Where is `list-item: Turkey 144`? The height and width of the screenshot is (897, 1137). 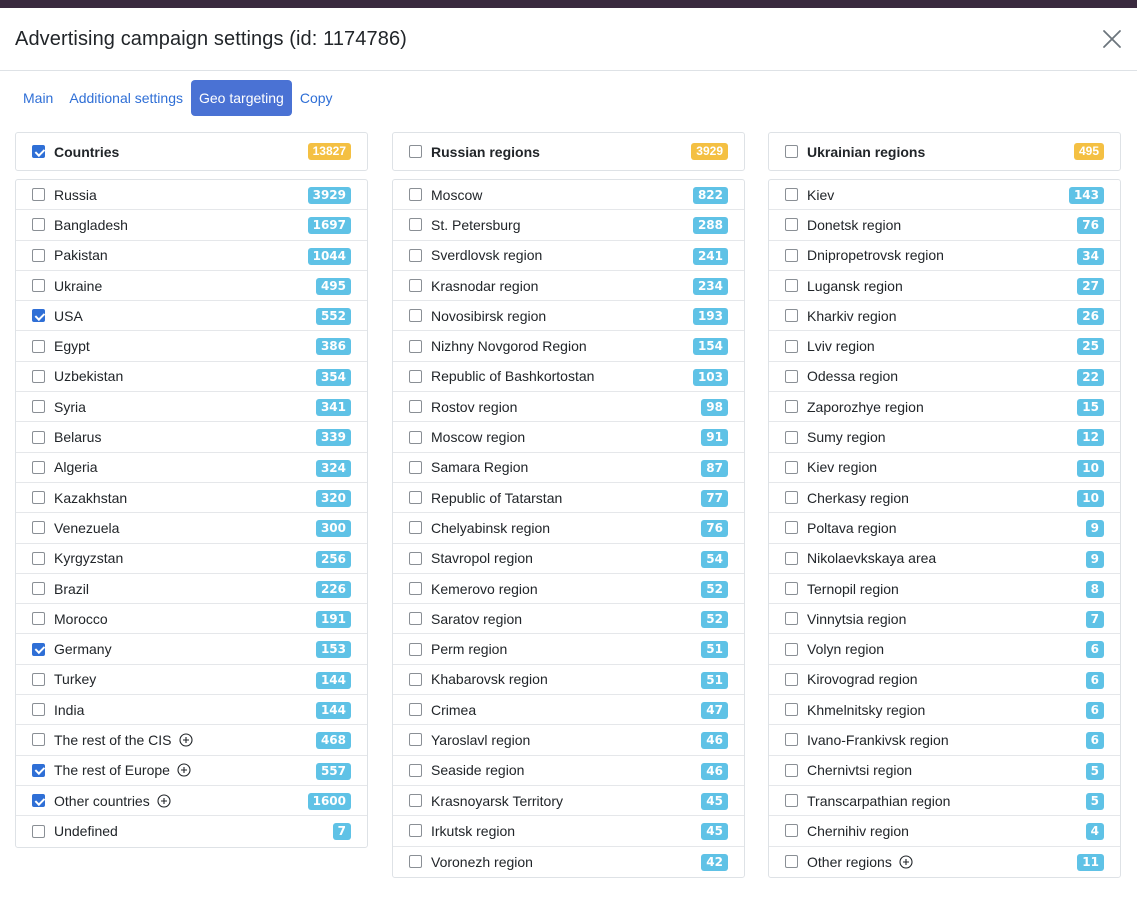
list-item: Turkey 144 is located at coordinates (191, 680).